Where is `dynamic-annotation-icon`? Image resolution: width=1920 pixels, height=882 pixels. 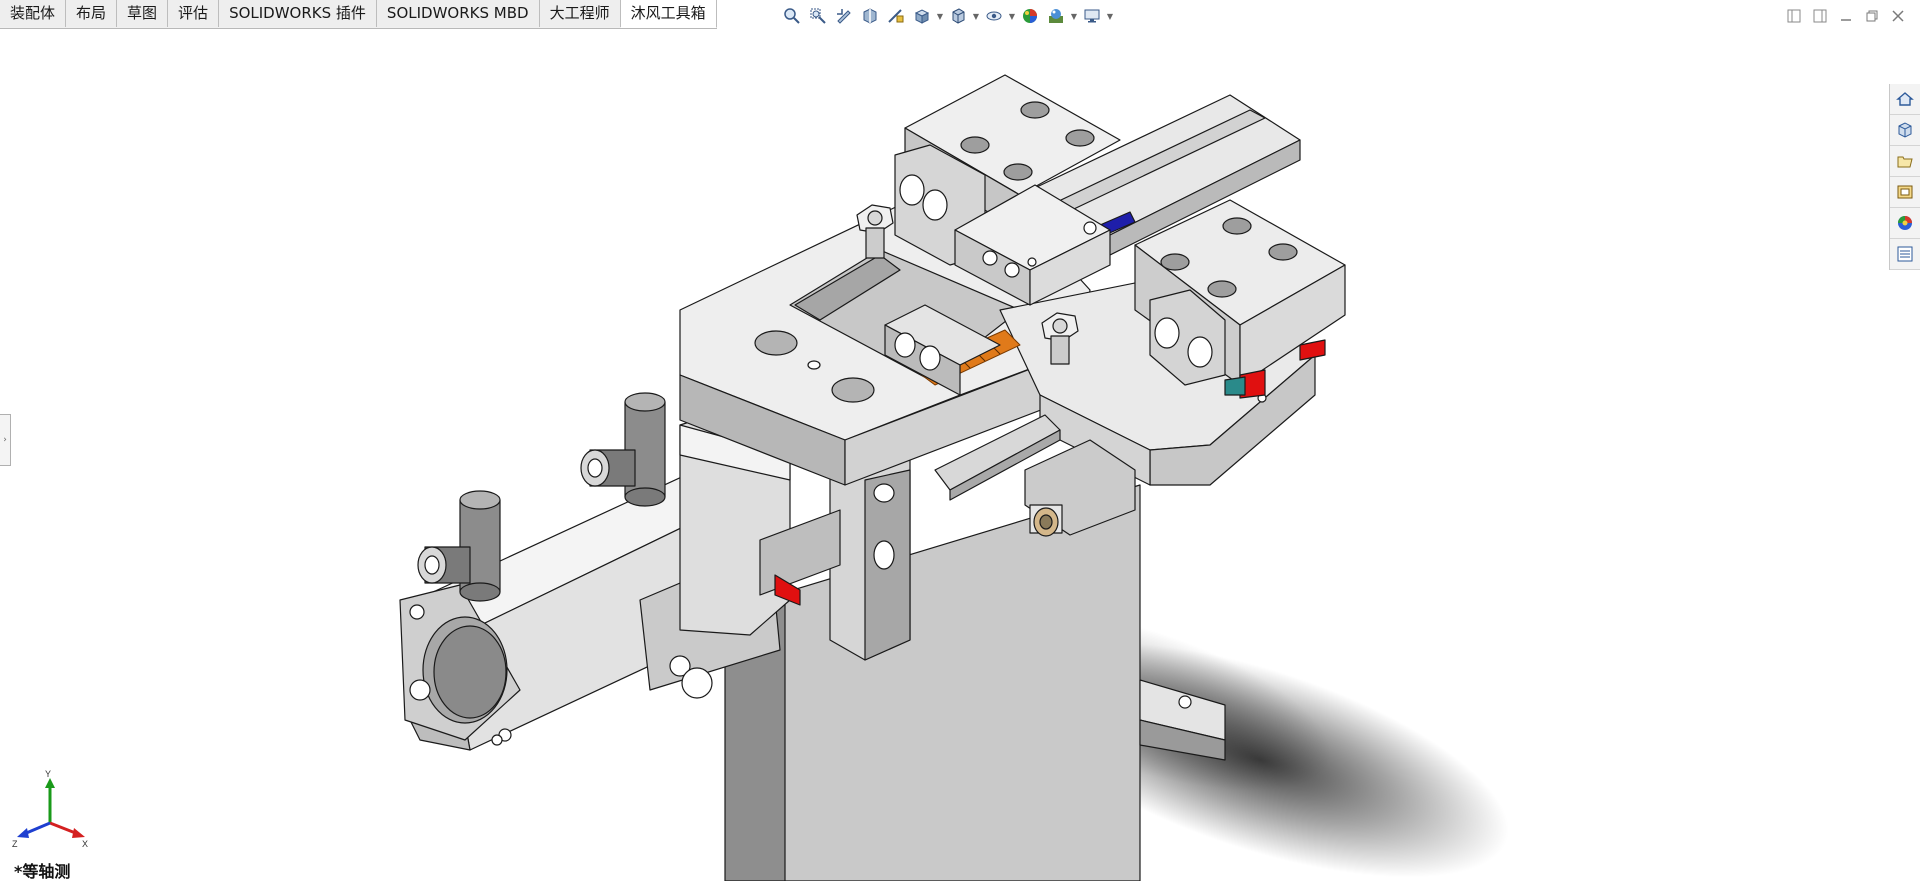
dynamic-annotation-icon is located at coordinates (896, 16).